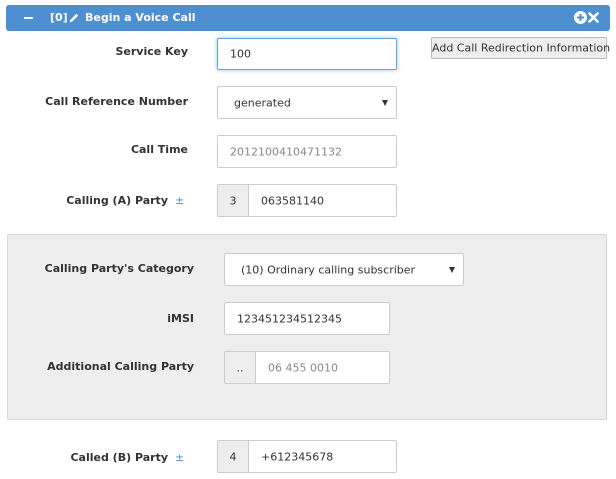 The width and height of the screenshot is (616, 479). Describe the element at coordinates (593, 17) in the screenshot. I see `close-icon` at that location.